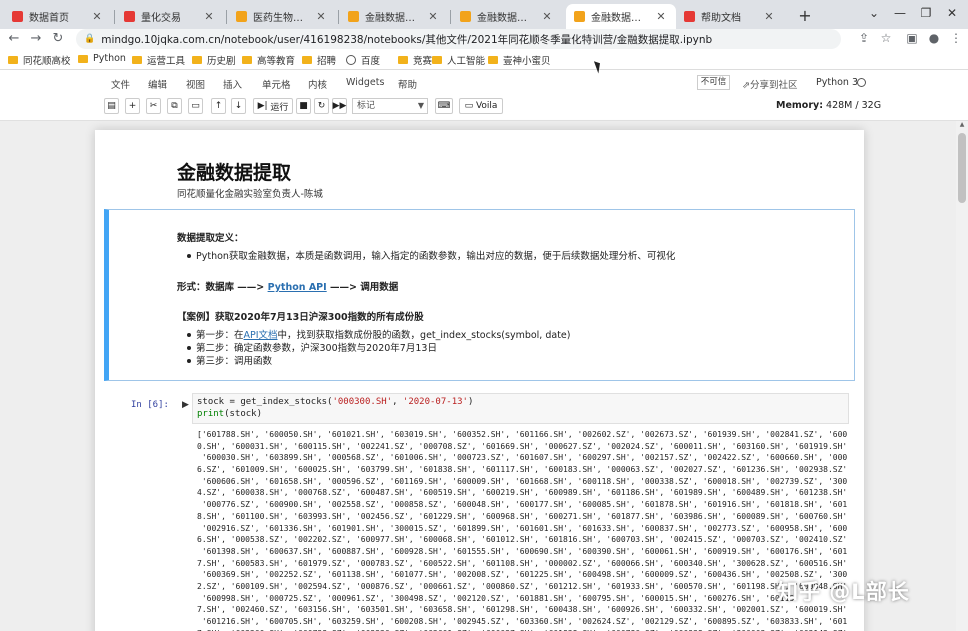 The height and width of the screenshot is (631, 968). I want to click on menu-item: 文件, so click(120, 84).